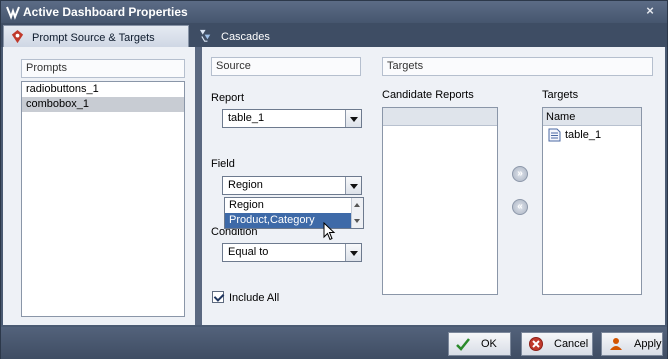 This screenshot has width=668, height=359. What do you see at coordinates (357, 221) in the screenshot?
I see `scroll-down-icon` at bounding box center [357, 221].